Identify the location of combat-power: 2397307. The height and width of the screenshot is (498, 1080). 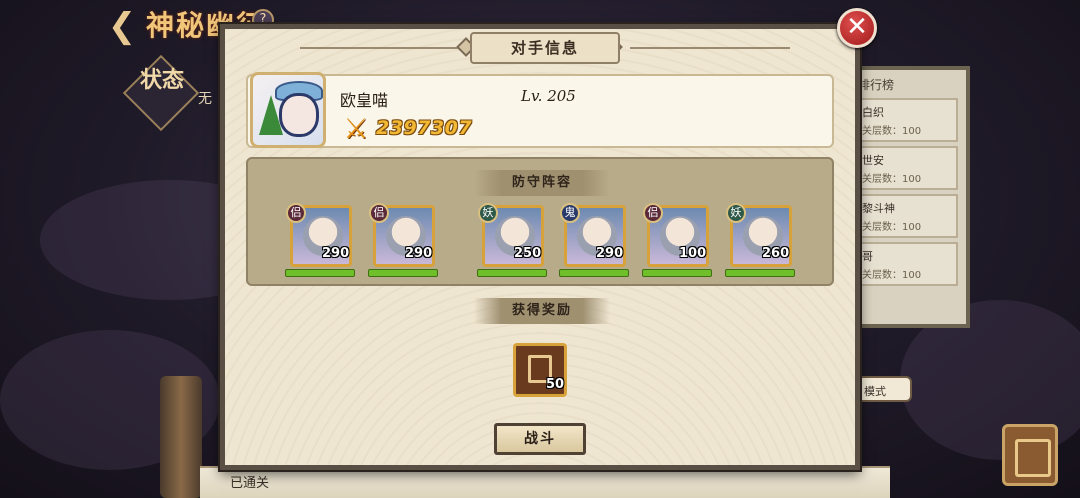
(424, 128).